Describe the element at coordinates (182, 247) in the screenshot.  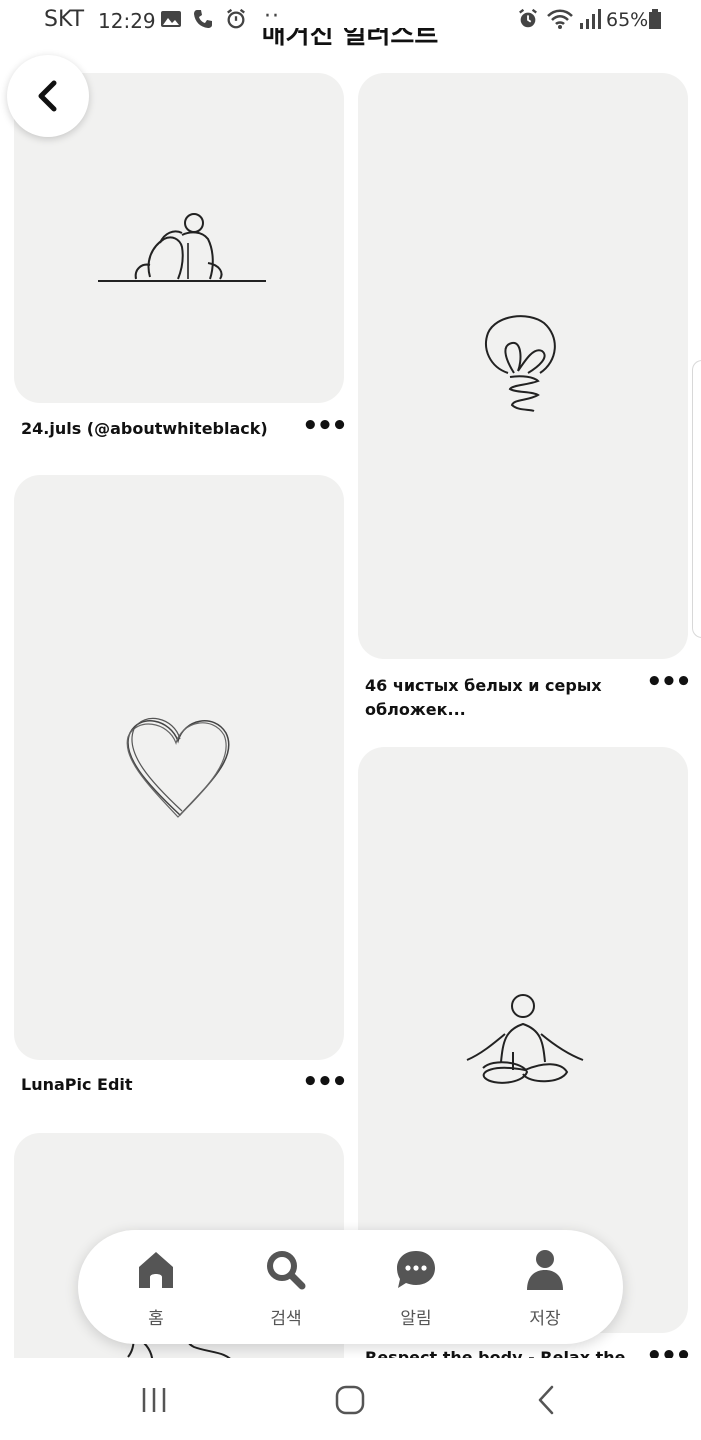
I see `couple-sitting-line-art` at that location.